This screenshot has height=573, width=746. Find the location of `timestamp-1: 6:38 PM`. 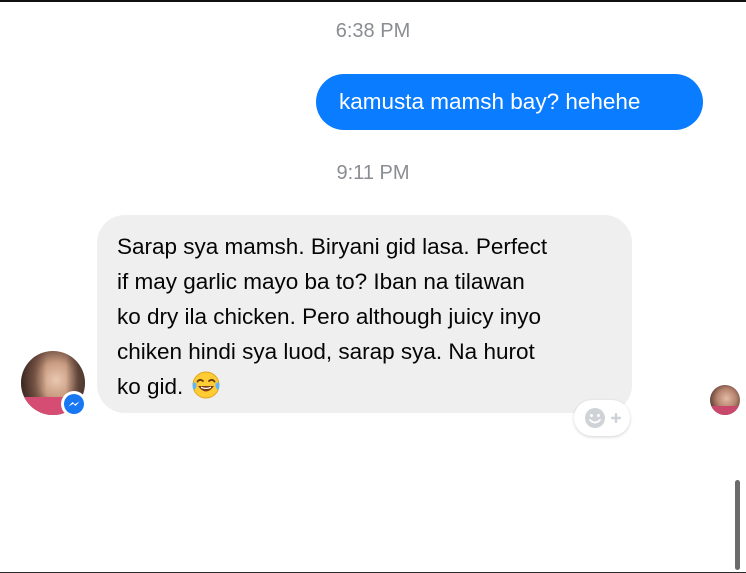

timestamp-1: 6:38 PM is located at coordinates (373, 31).